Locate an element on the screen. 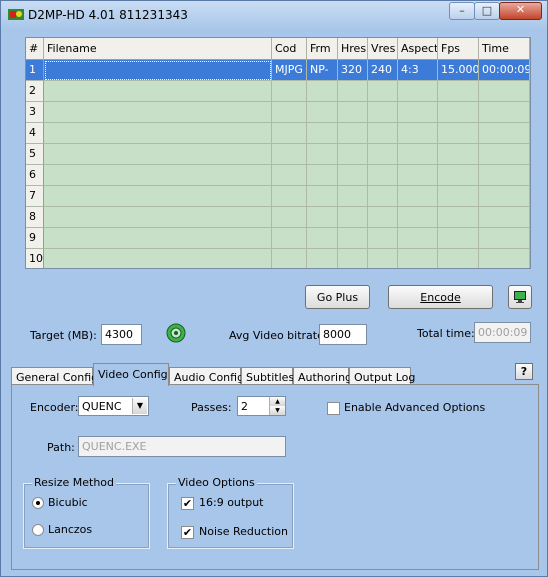 This screenshot has height=577, width=548. encoder-label: Encoder: is located at coordinates (54, 407).